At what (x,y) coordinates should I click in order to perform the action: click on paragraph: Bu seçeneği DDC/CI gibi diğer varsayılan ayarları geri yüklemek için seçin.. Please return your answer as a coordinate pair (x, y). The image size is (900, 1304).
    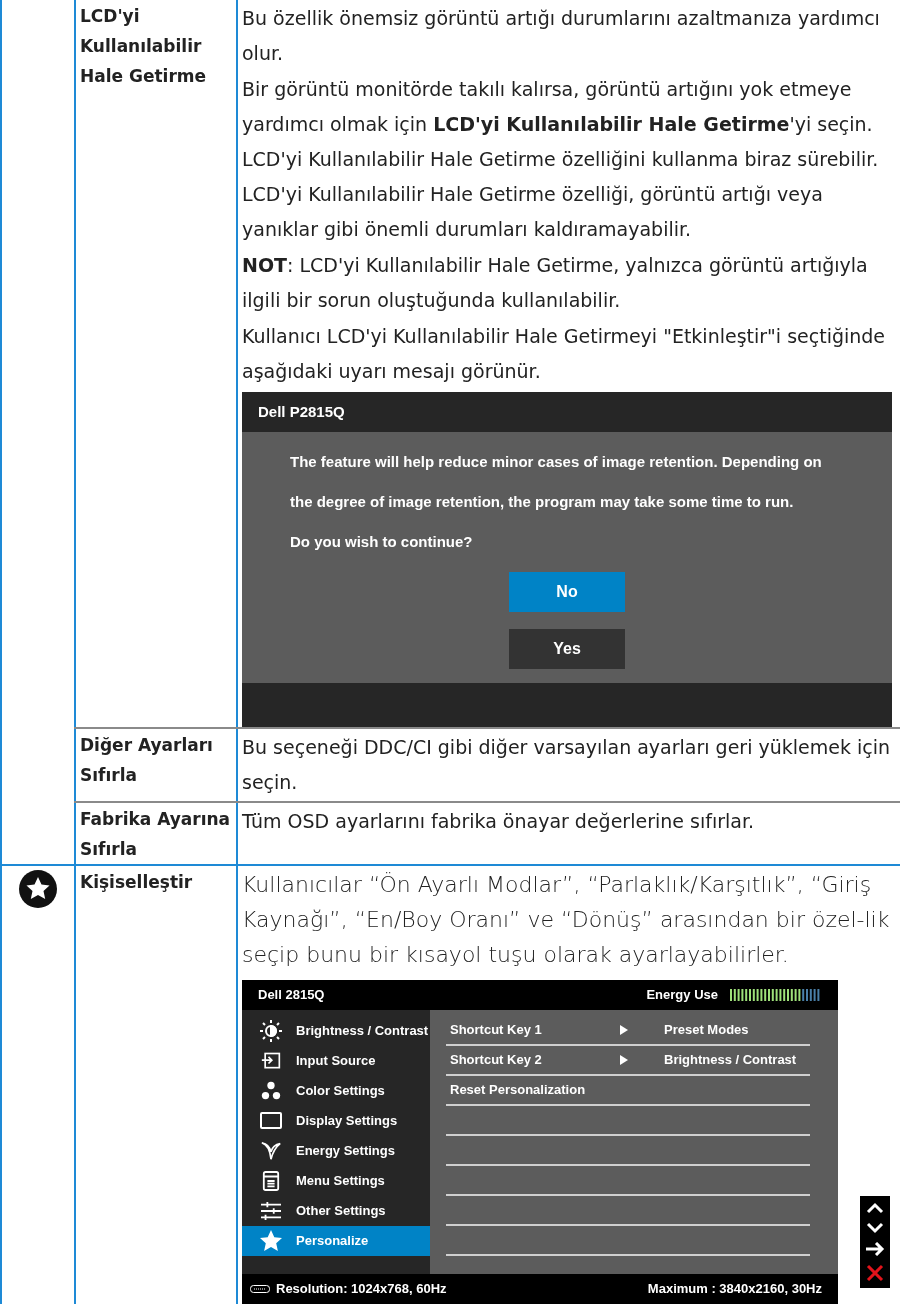
    Looking at the image, I should click on (567, 765).